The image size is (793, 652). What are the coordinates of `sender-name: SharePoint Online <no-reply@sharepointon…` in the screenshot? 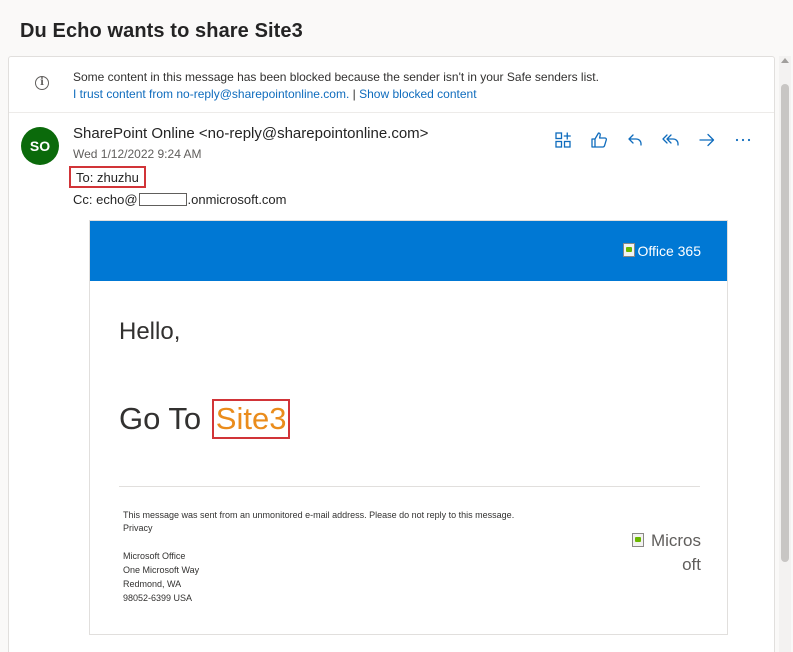 It's located at (250, 133).